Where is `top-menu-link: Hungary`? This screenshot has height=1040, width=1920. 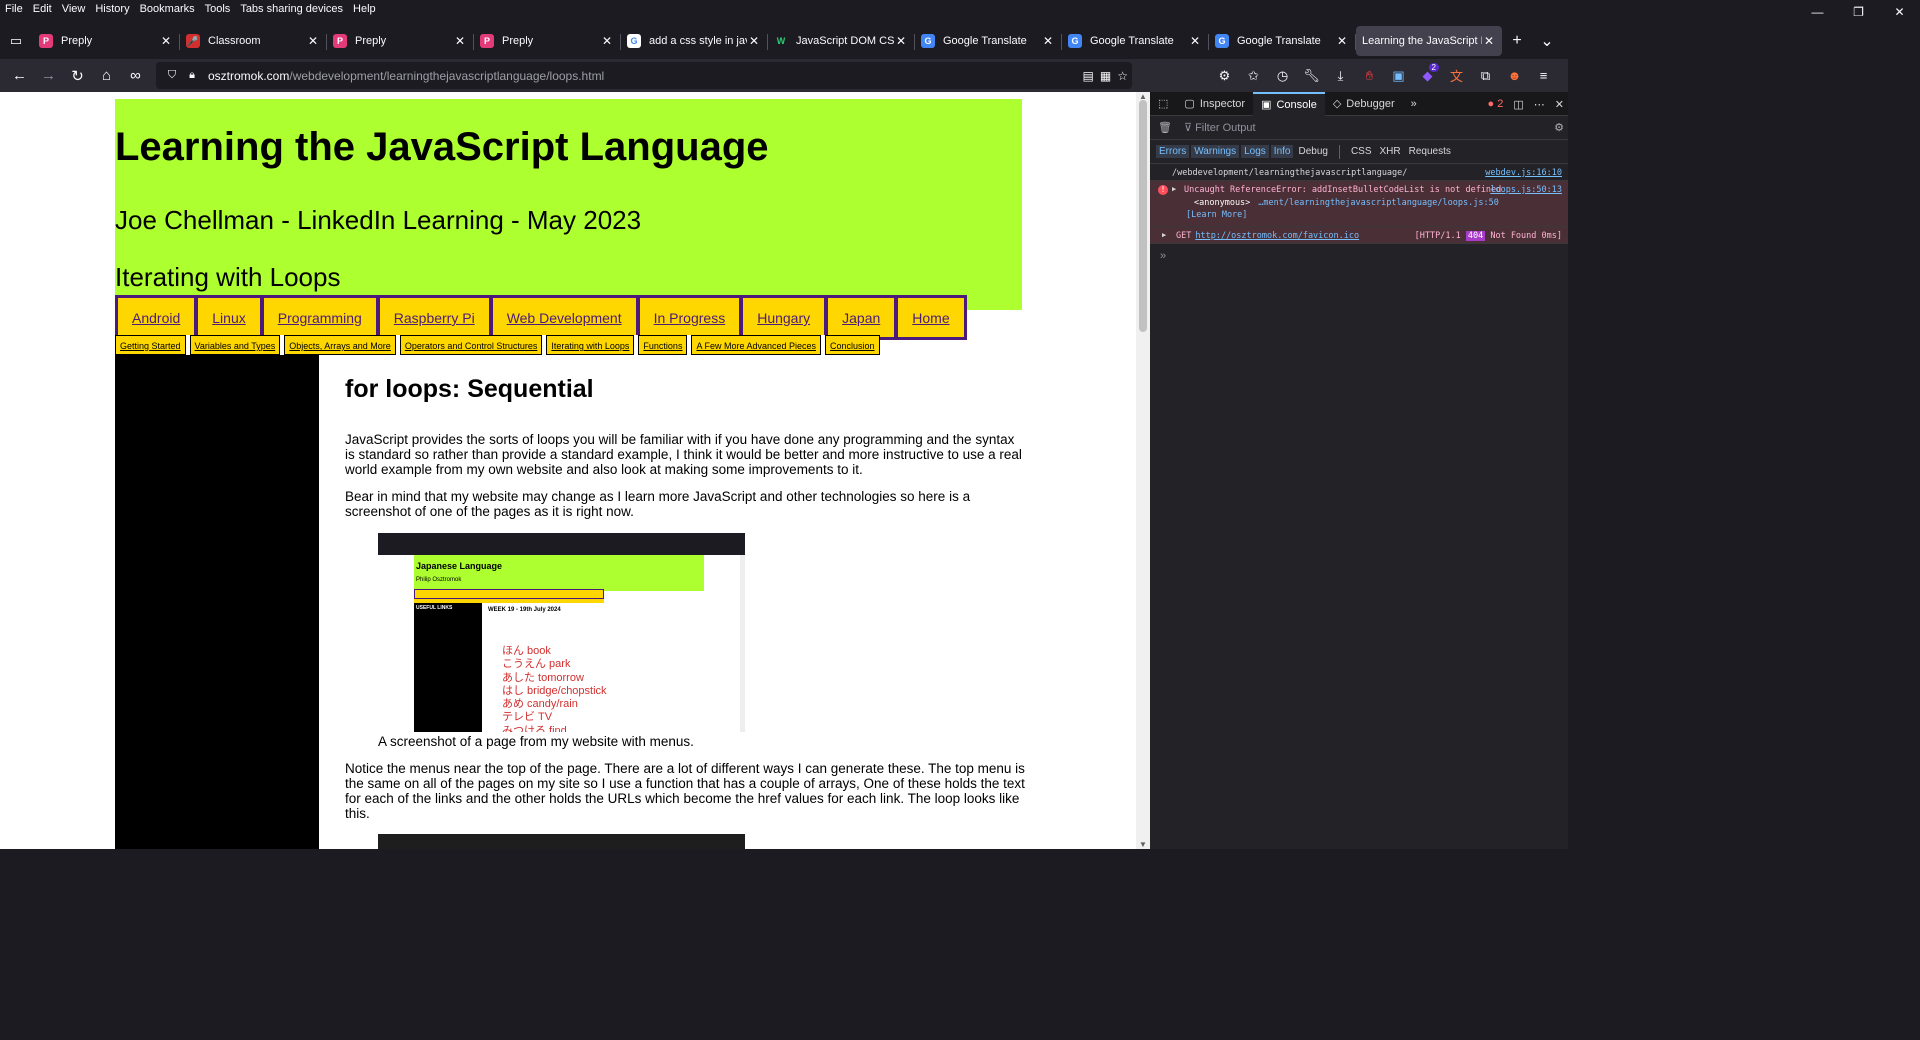
top-menu-link: Hungary is located at coordinates (784, 317).